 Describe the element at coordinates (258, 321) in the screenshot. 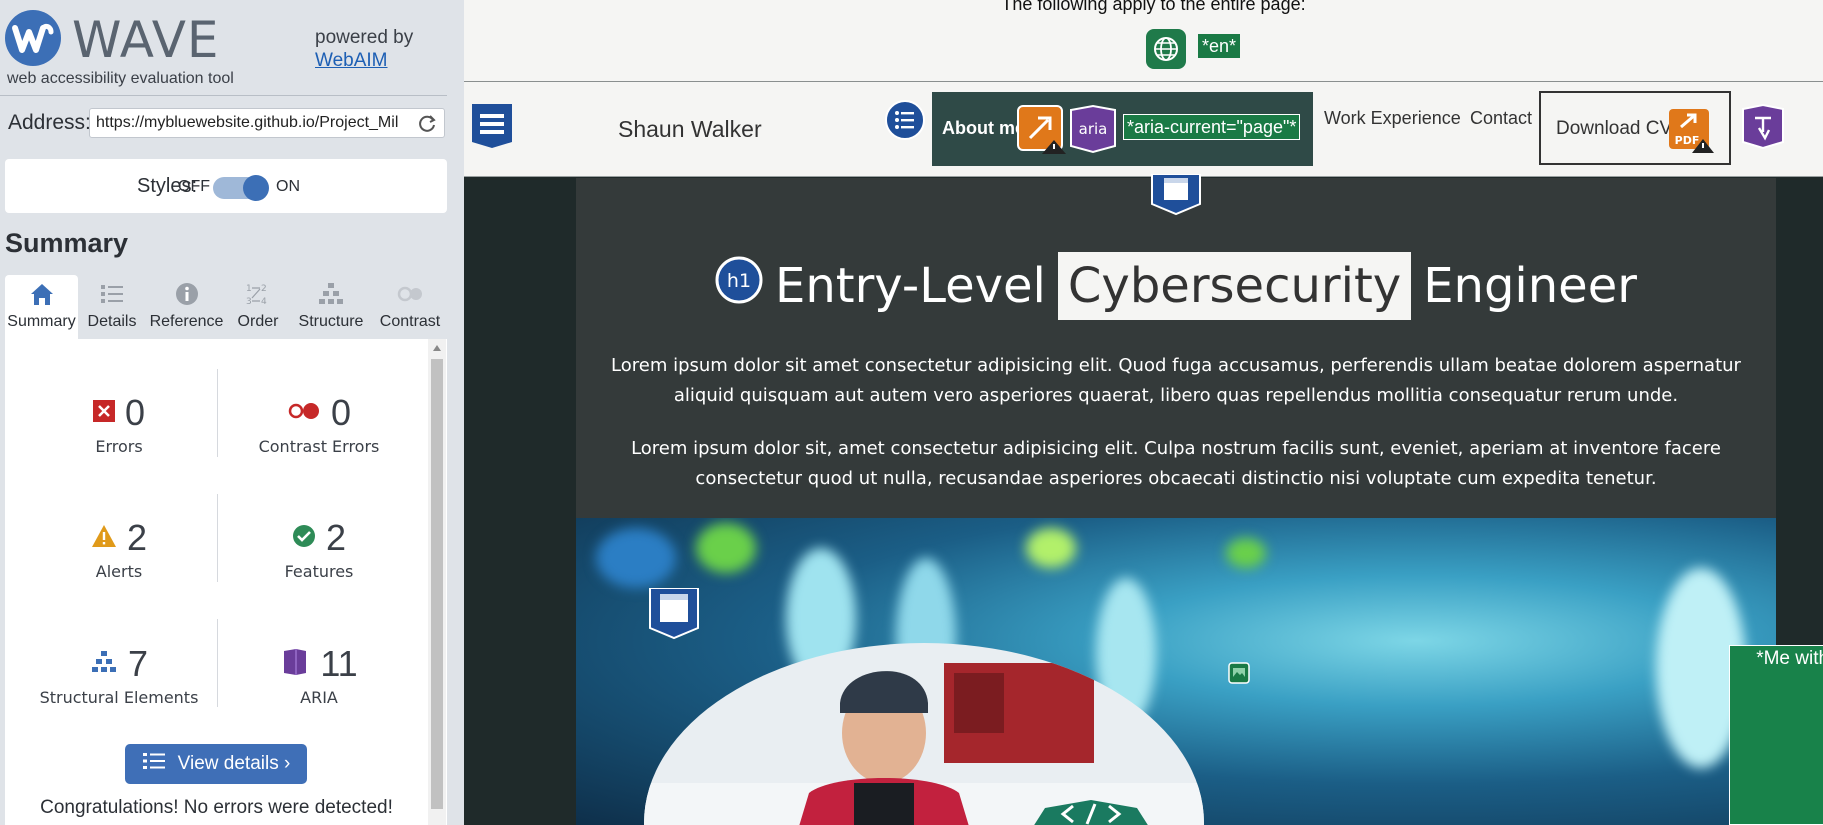

I see `tab-label: Order` at that location.